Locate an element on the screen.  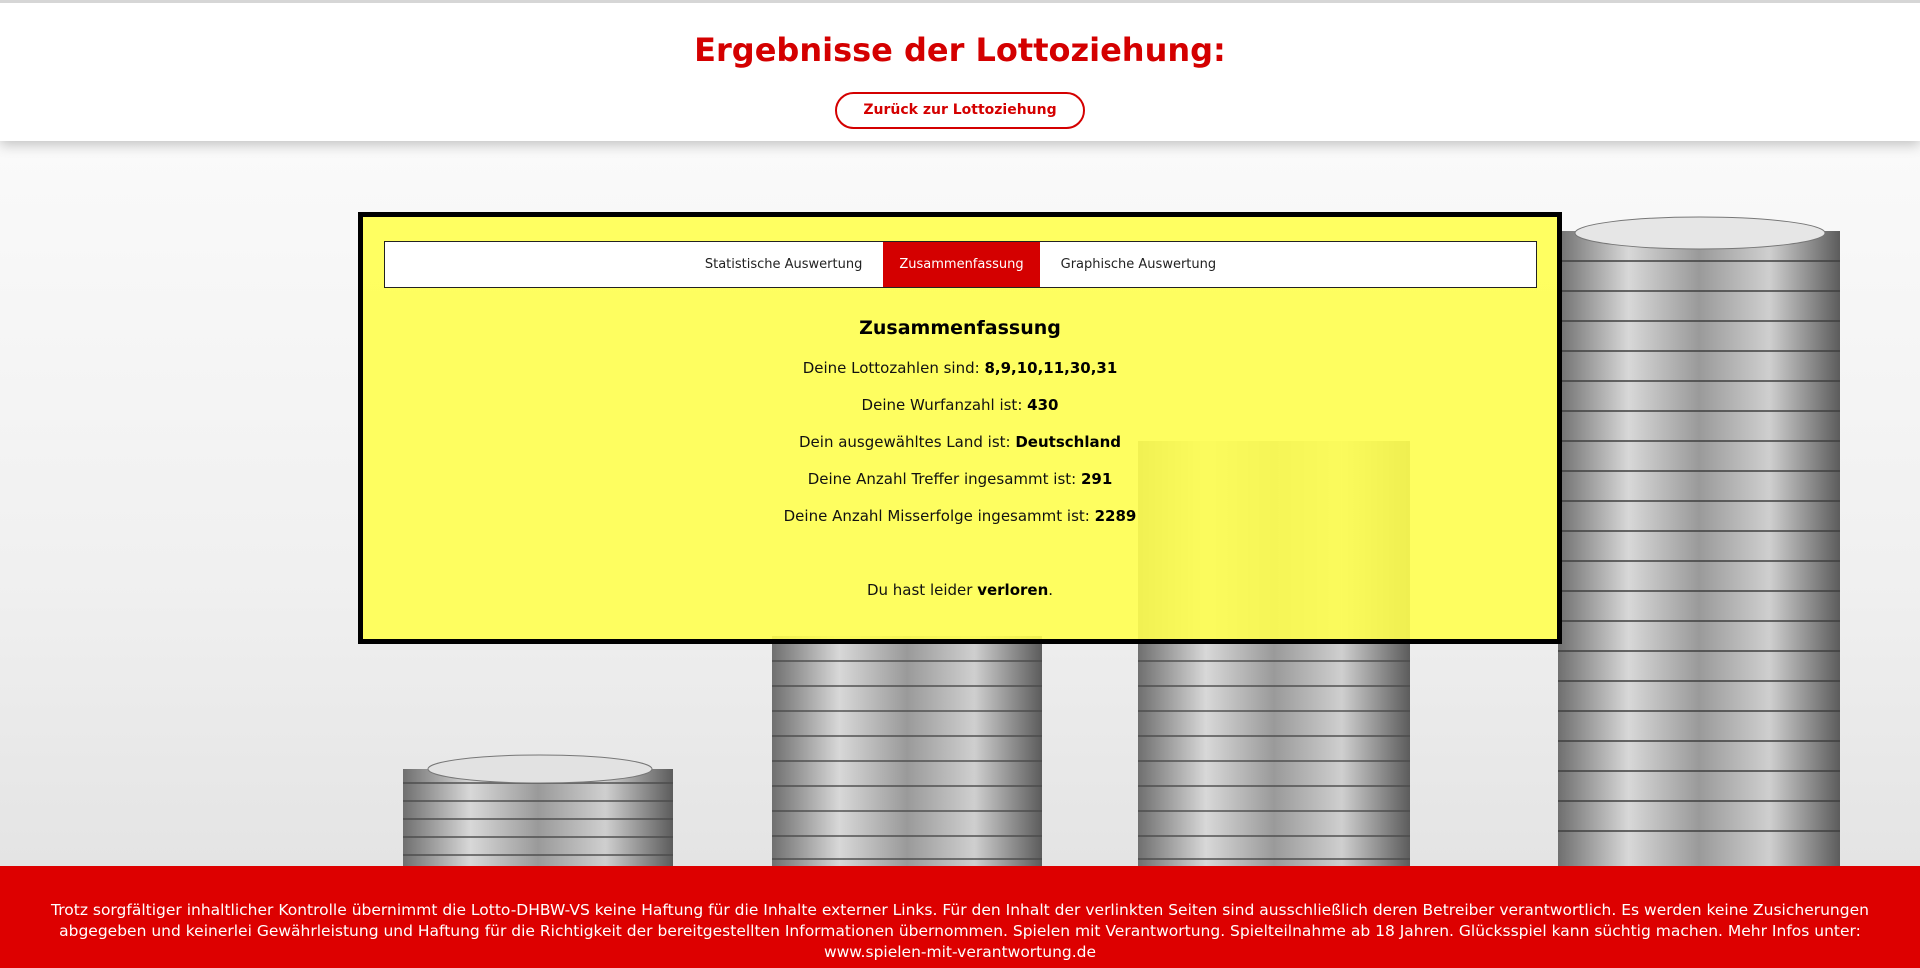
lottery-numbers-line: Deine Lottozahlen sind: 8,9,10,11,30,31 is located at coordinates (960, 368).